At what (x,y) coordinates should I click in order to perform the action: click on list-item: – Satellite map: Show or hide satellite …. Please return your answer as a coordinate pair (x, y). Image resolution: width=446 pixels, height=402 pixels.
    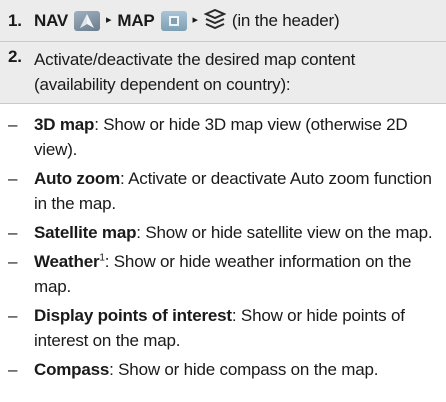
    Looking at the image, I should click on (224, 232).